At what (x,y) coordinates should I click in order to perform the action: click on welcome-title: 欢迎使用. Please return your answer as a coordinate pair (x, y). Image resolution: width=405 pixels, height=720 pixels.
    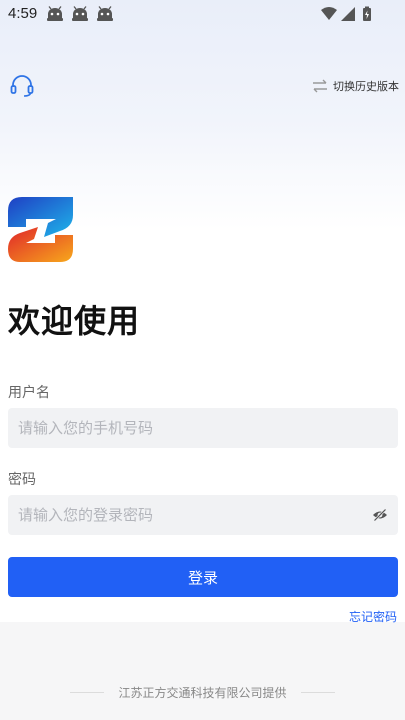
    Looking at the image, I should click on (74, 321).